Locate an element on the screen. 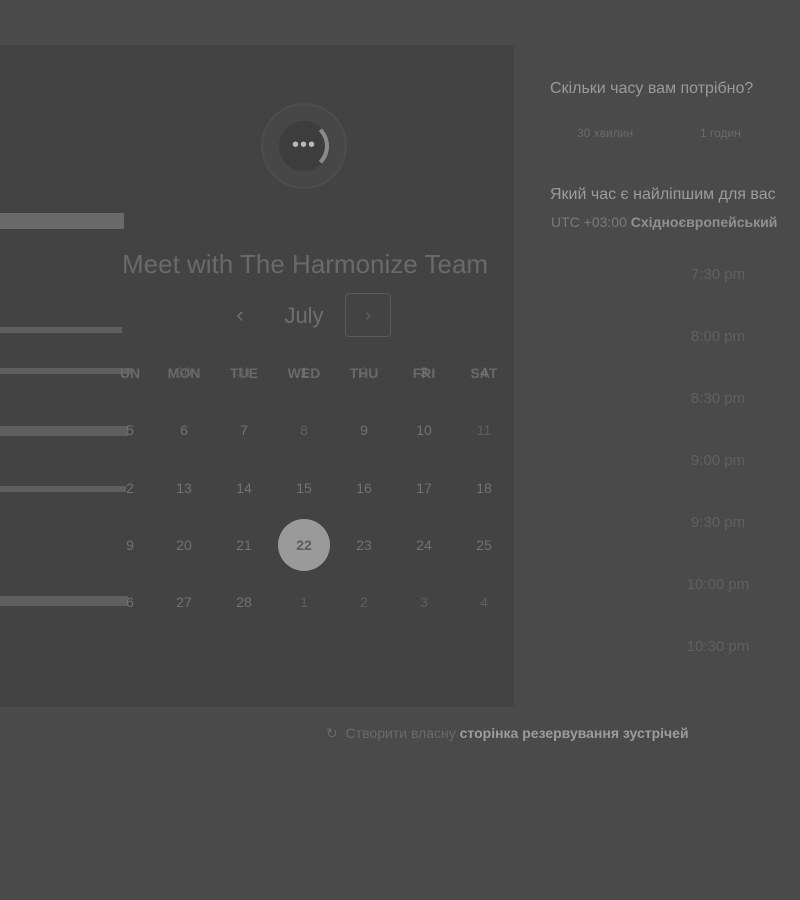 This screenshot has width=800, height=900. timezone-selector: UTC +03:00 Східноєвропейський is located at coordinates (664, 222).